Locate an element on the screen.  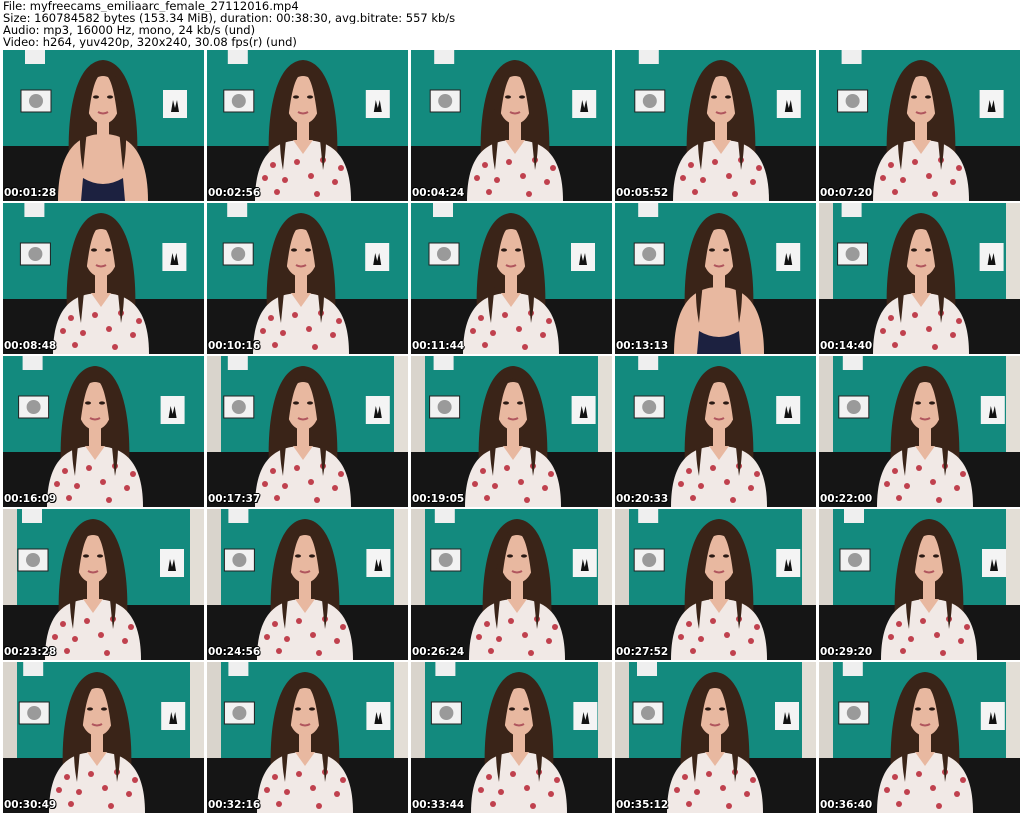
video-thumbnail: 00:27:52 is located at coordinates (715, 584).